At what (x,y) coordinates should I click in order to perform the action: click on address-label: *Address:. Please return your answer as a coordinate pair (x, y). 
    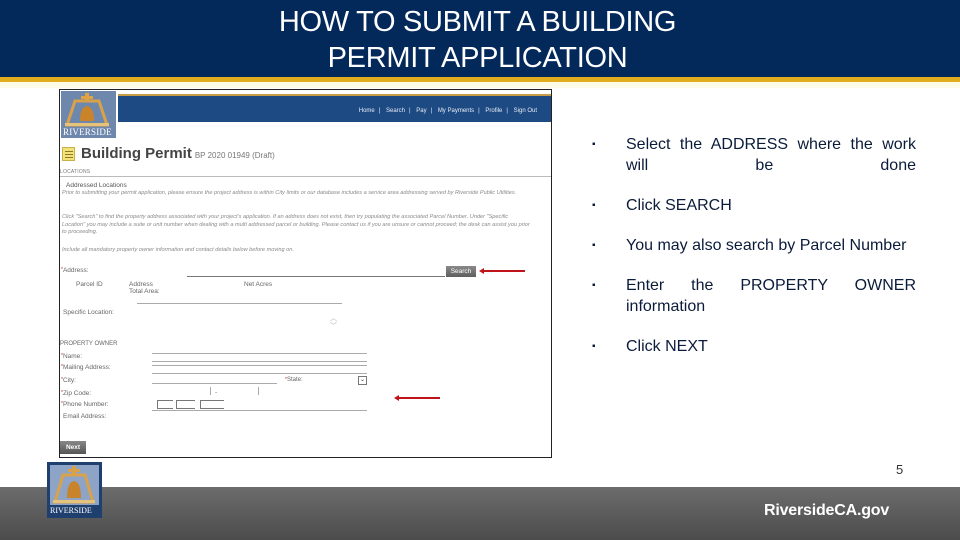
    Looking at the image, I should click on (75, 270).